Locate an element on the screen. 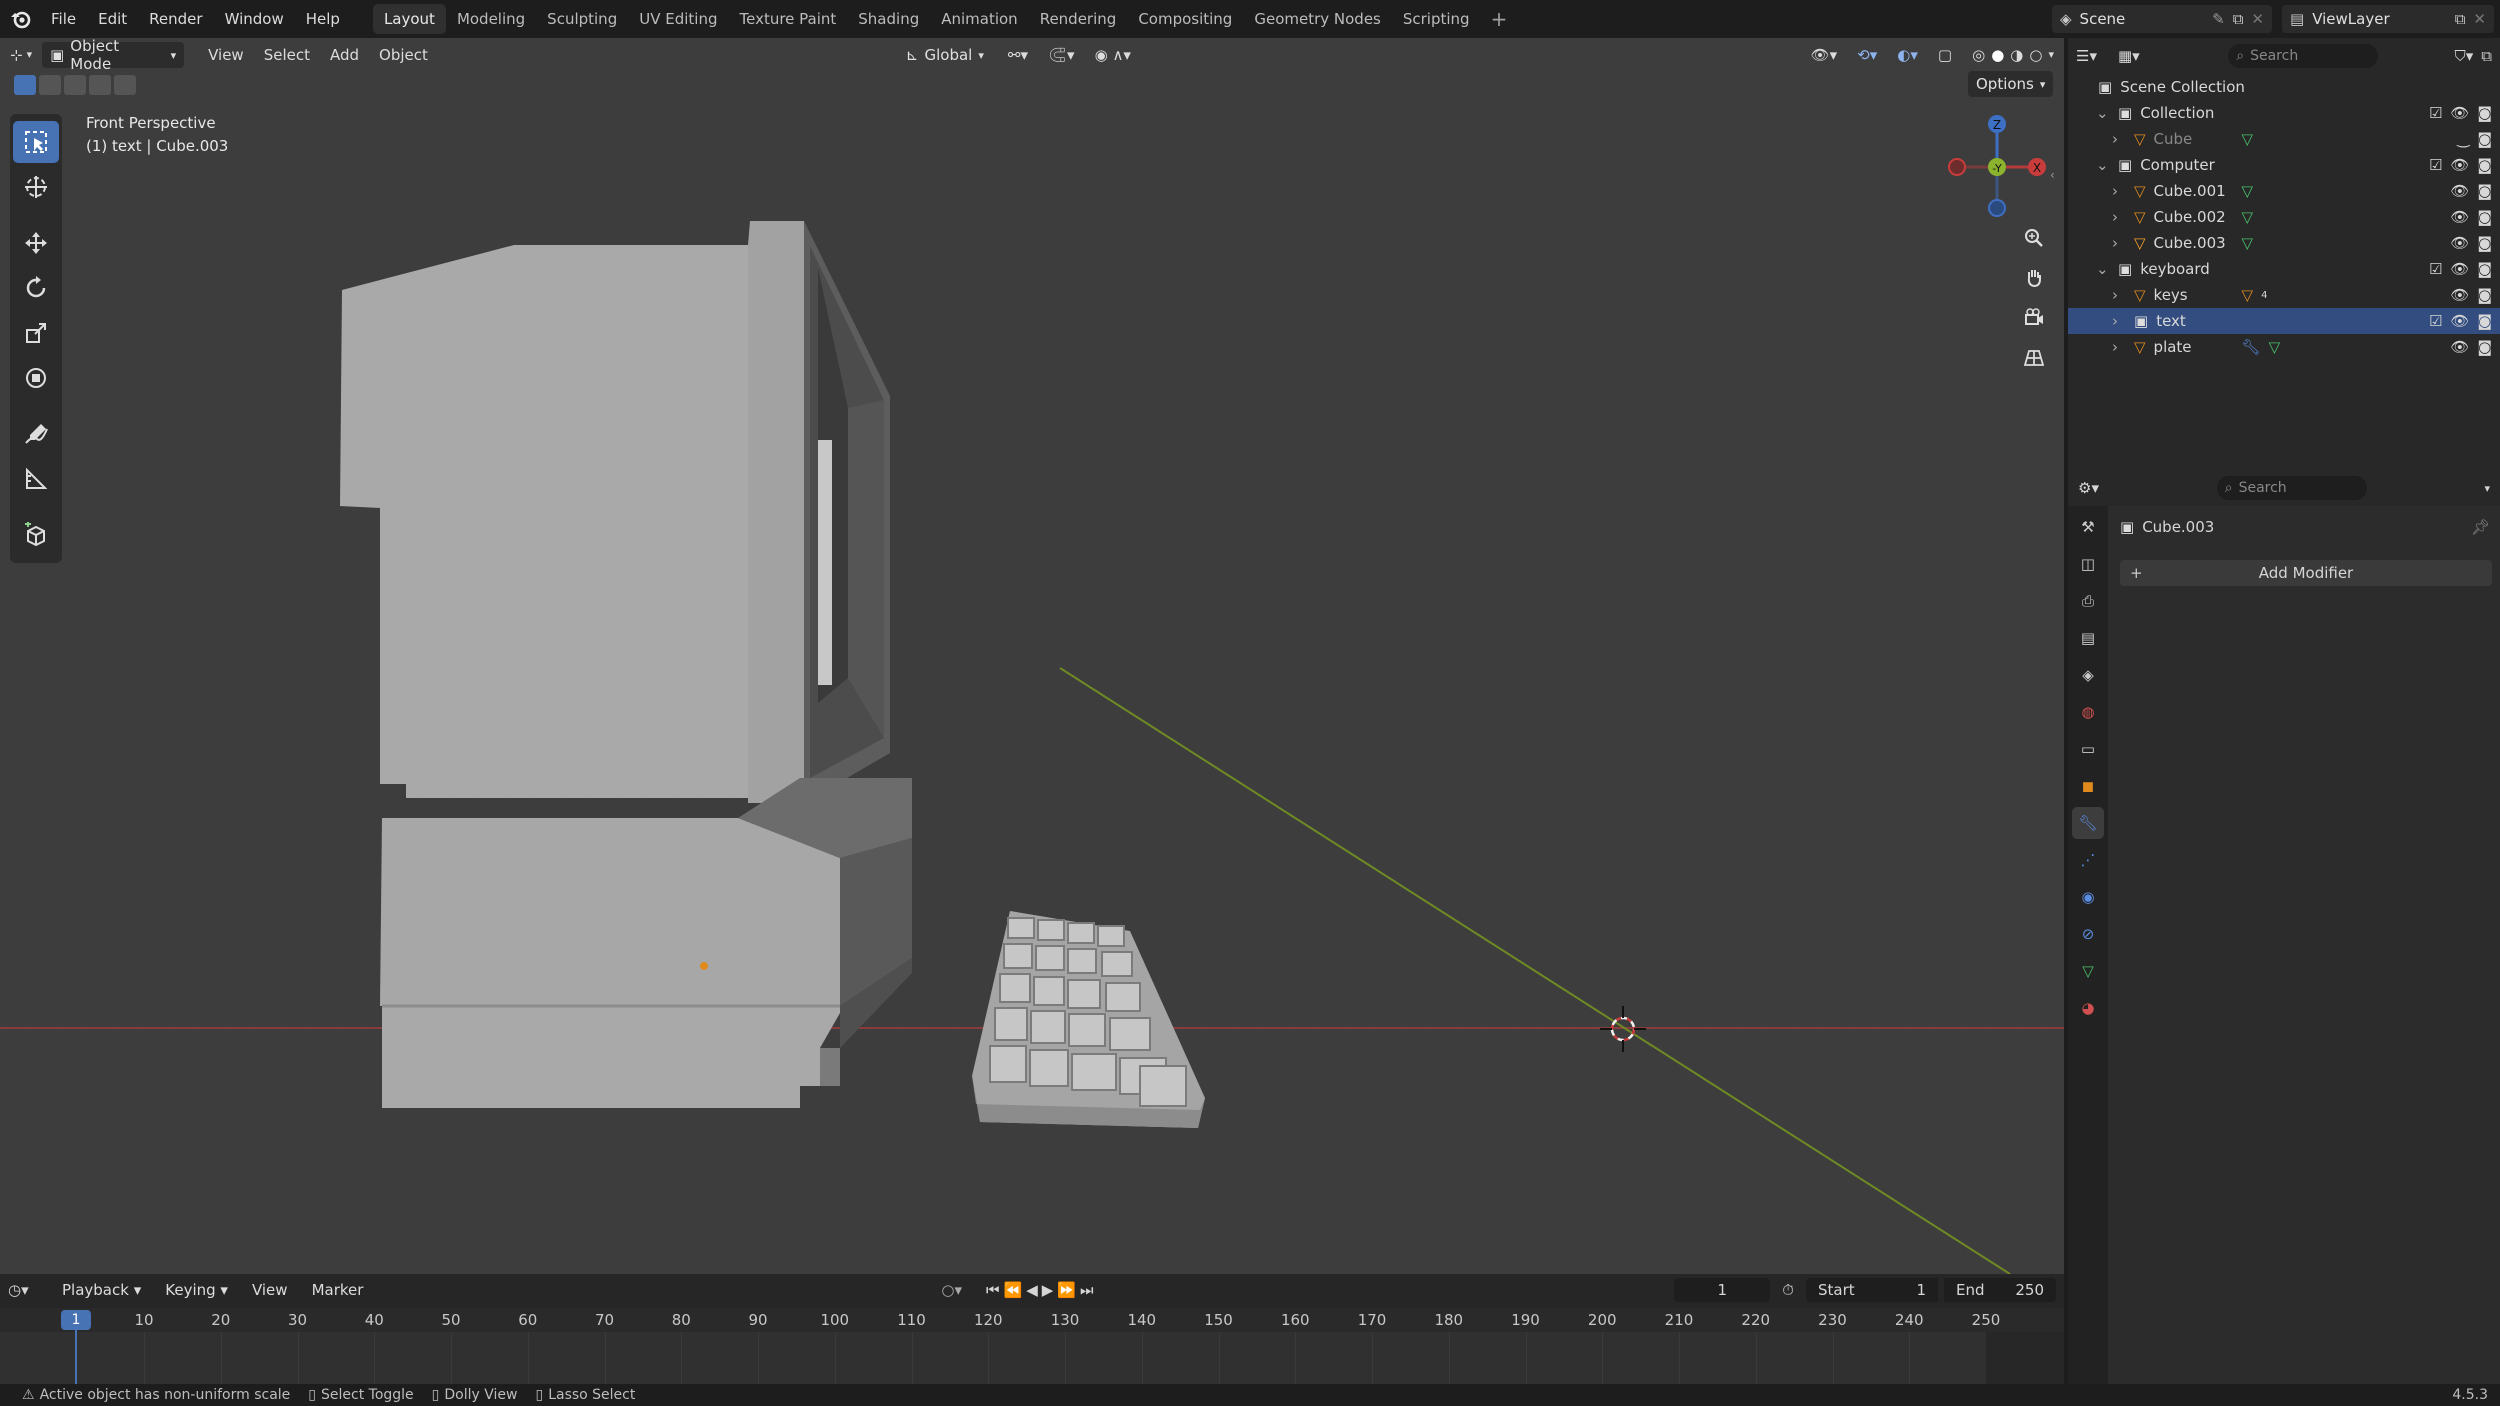  add-cube-tool-icon is located at coordinates (36, 535).